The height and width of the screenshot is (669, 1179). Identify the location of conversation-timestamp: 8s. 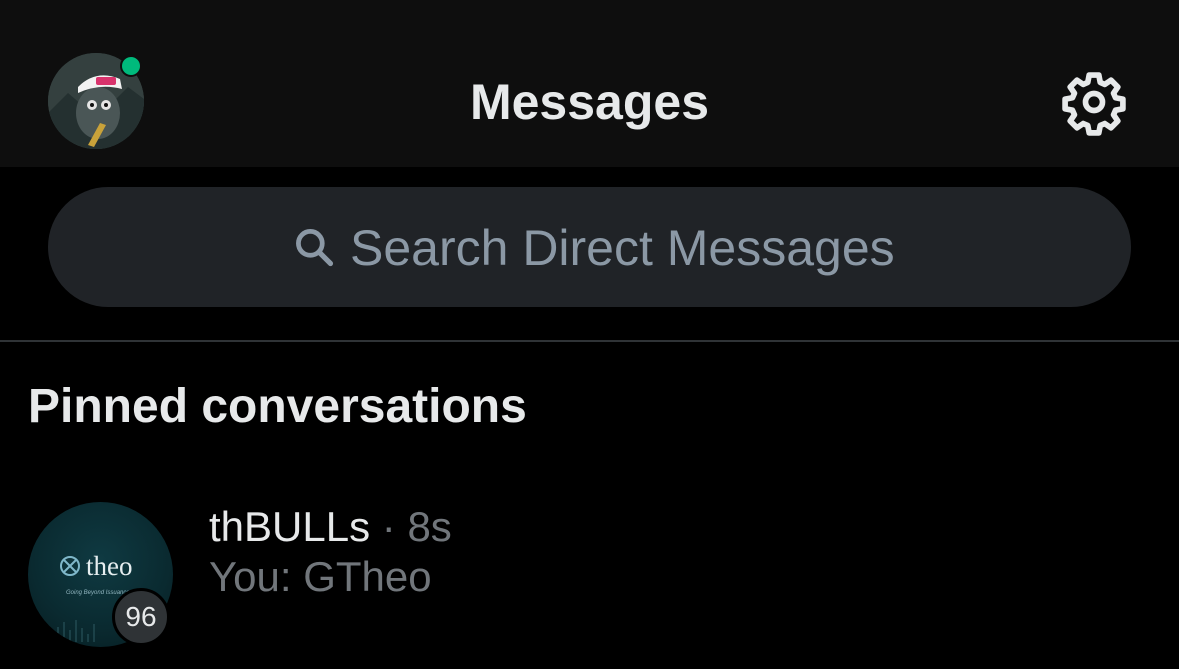
(429, 526).